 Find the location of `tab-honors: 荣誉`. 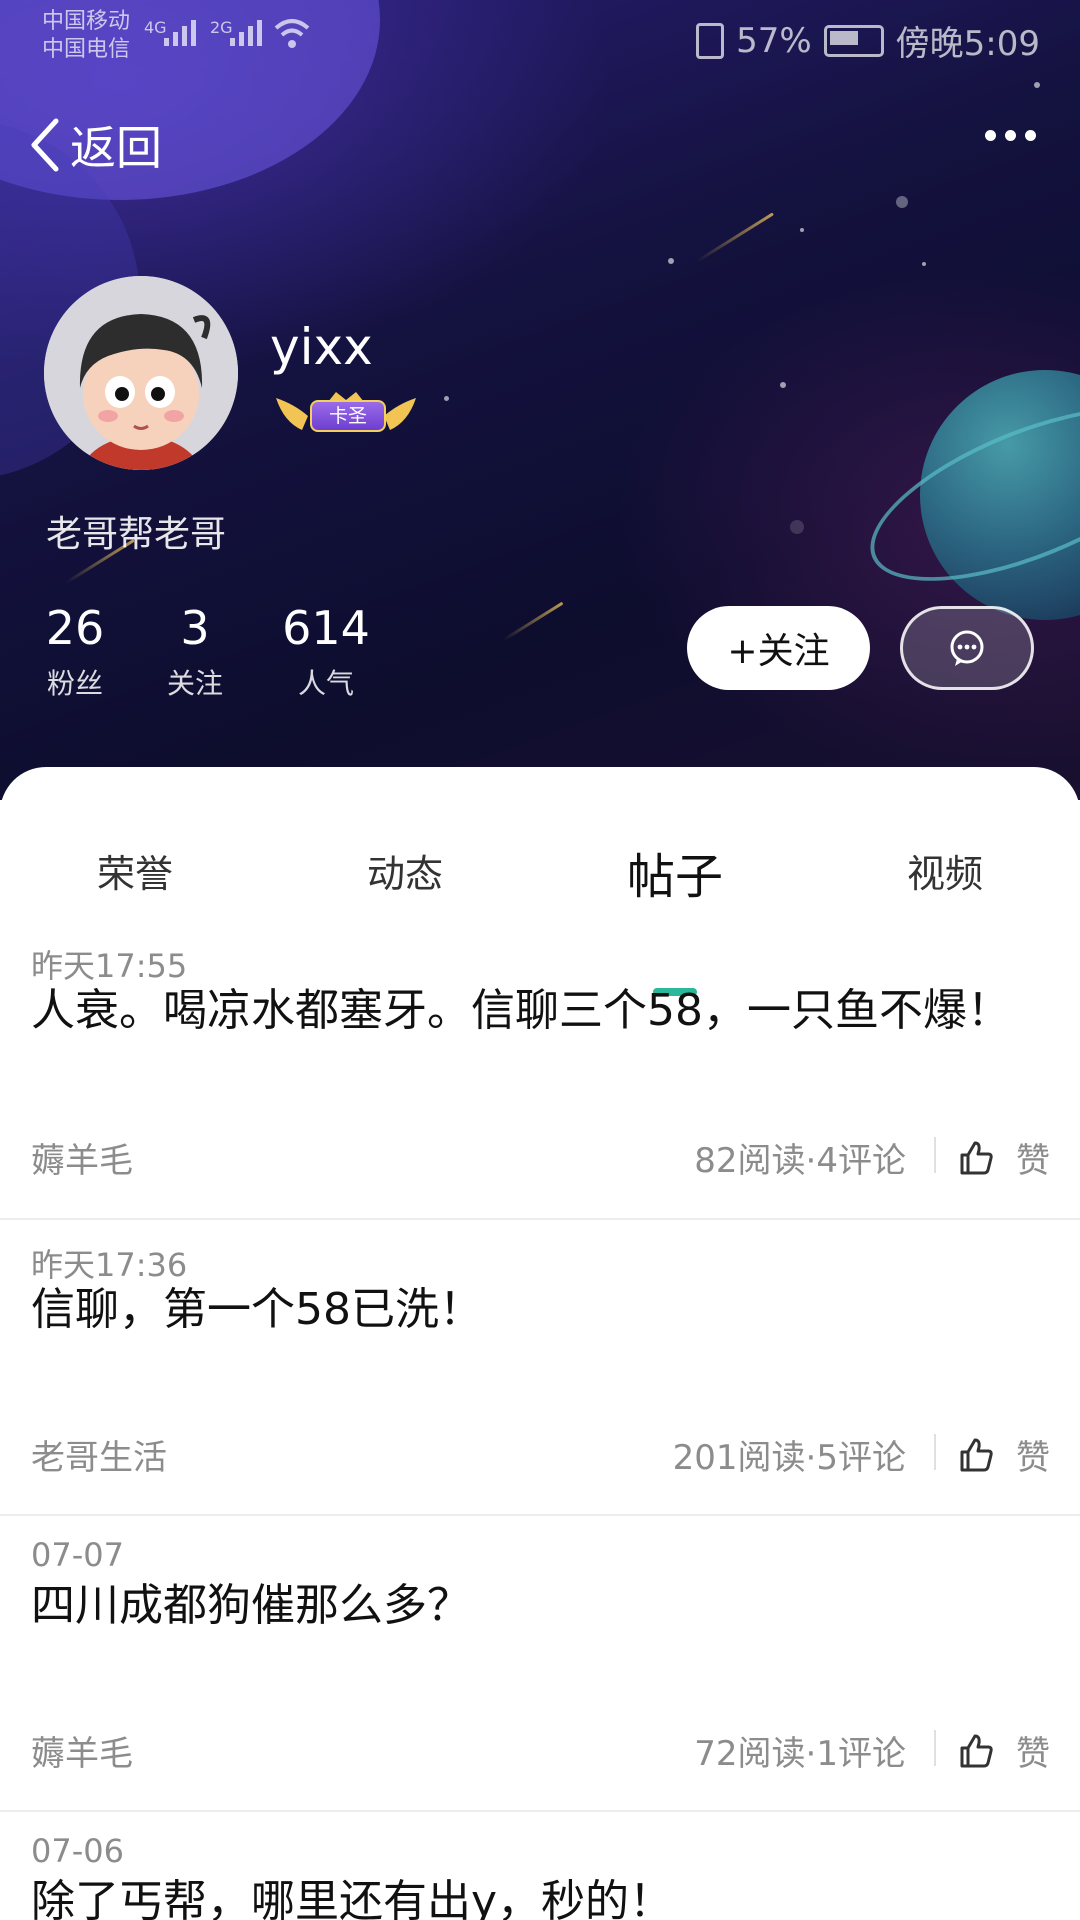

tab-honors: 荣誉 is located at coordinates (135, 870).